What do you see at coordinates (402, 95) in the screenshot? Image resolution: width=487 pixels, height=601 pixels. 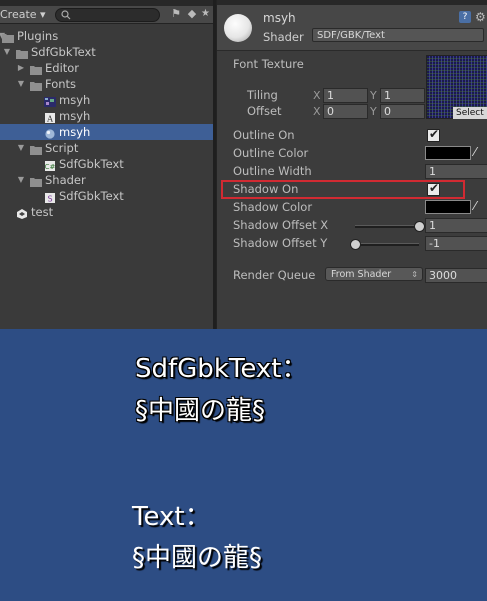 I see `tiling-y-field: 1` at bounding box center [402, 95].